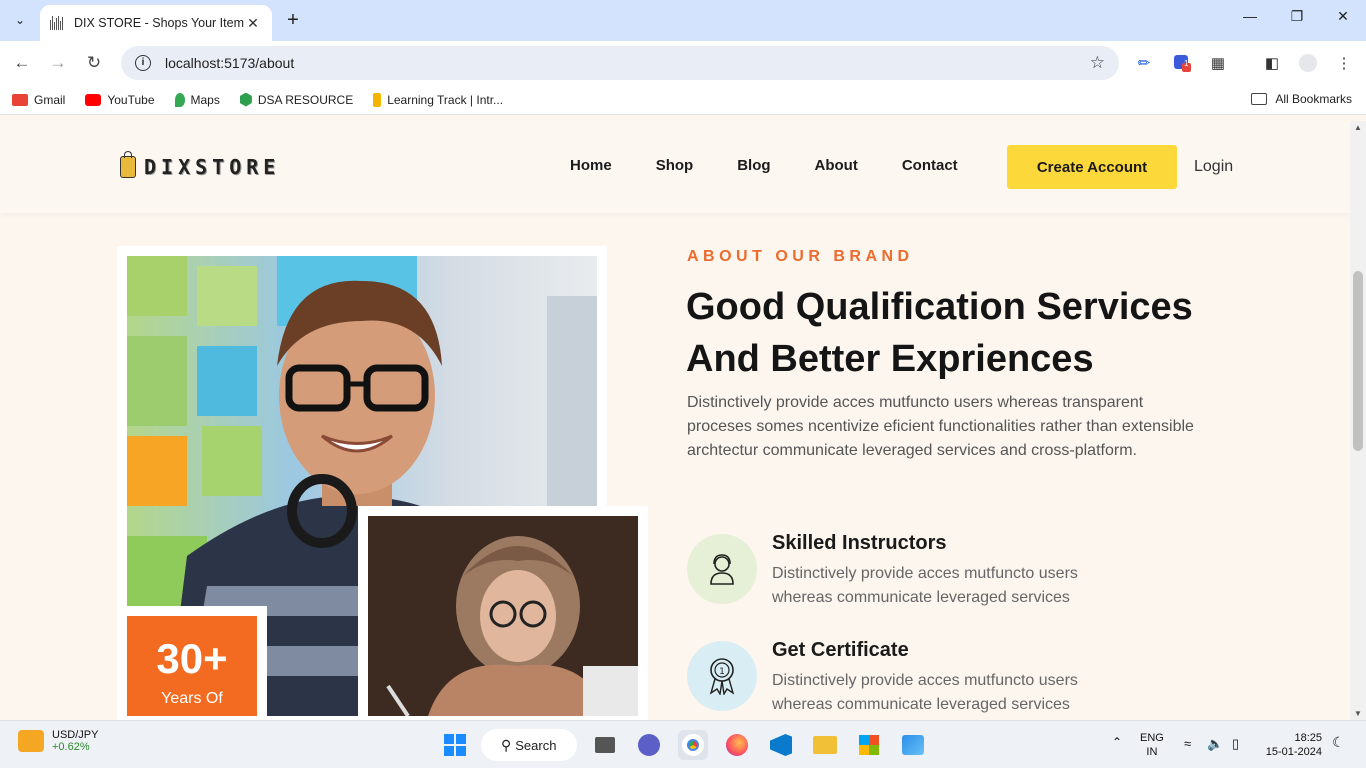 The height and width of the screenshot is (768, 1366). I want to click on tab-search-chevron-icon: ⌄, so click(20, 20).